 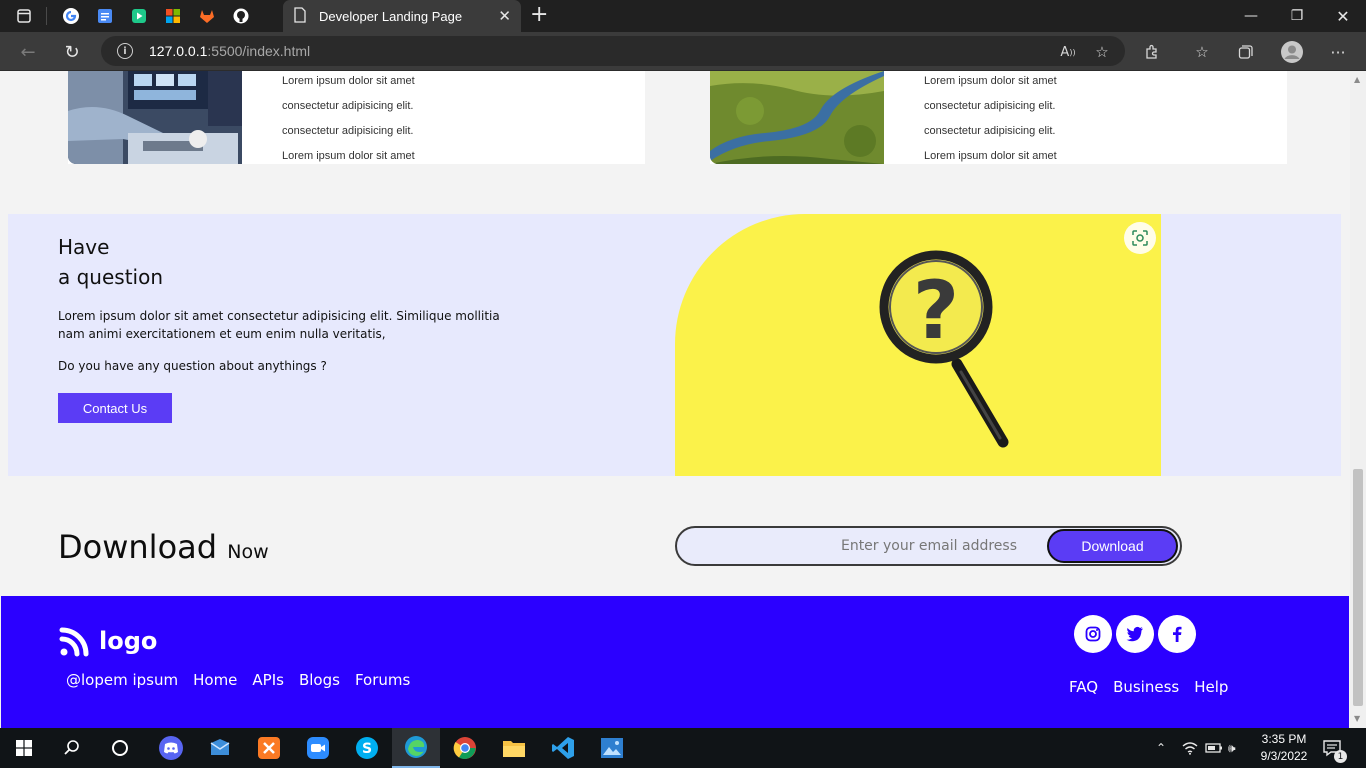 I want to click on visual-search-icon, so click(x=1140, y=238).